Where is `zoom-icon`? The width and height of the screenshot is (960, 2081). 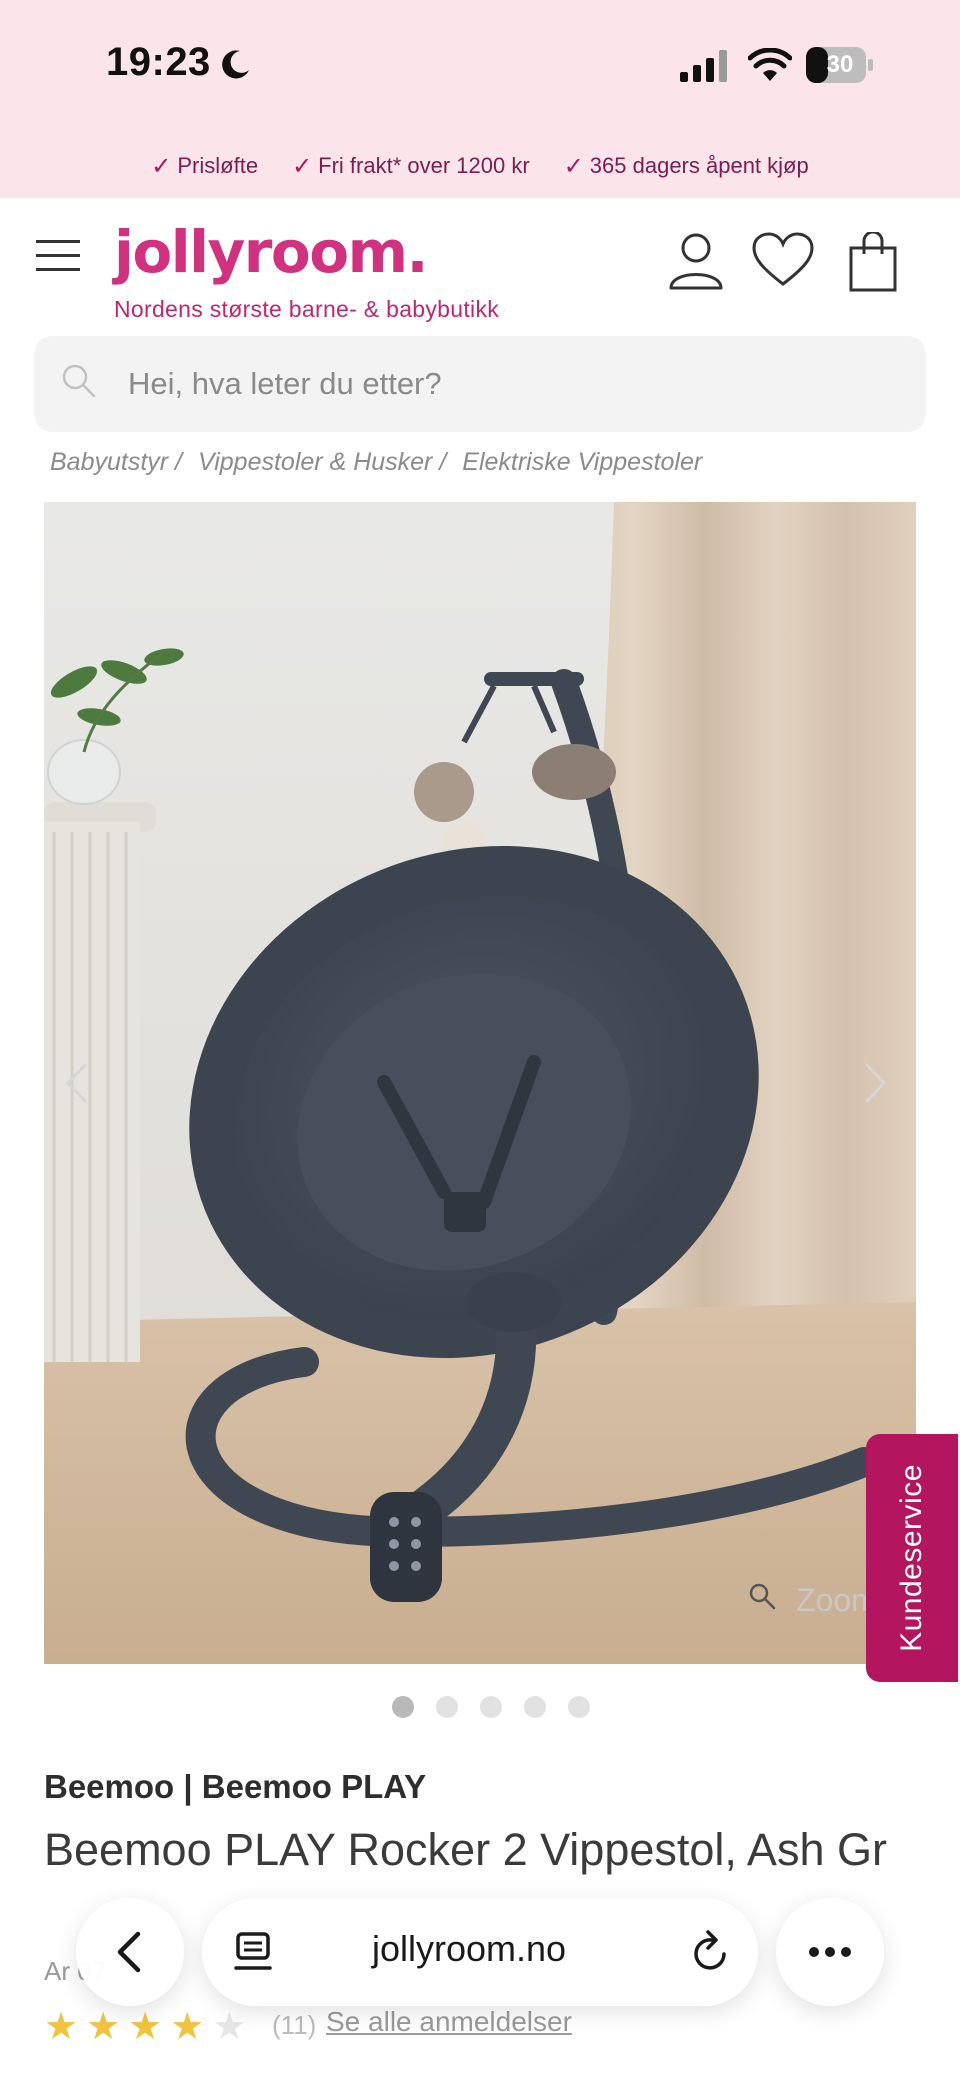
zoom-icon is located at coordinates (762, 1596).